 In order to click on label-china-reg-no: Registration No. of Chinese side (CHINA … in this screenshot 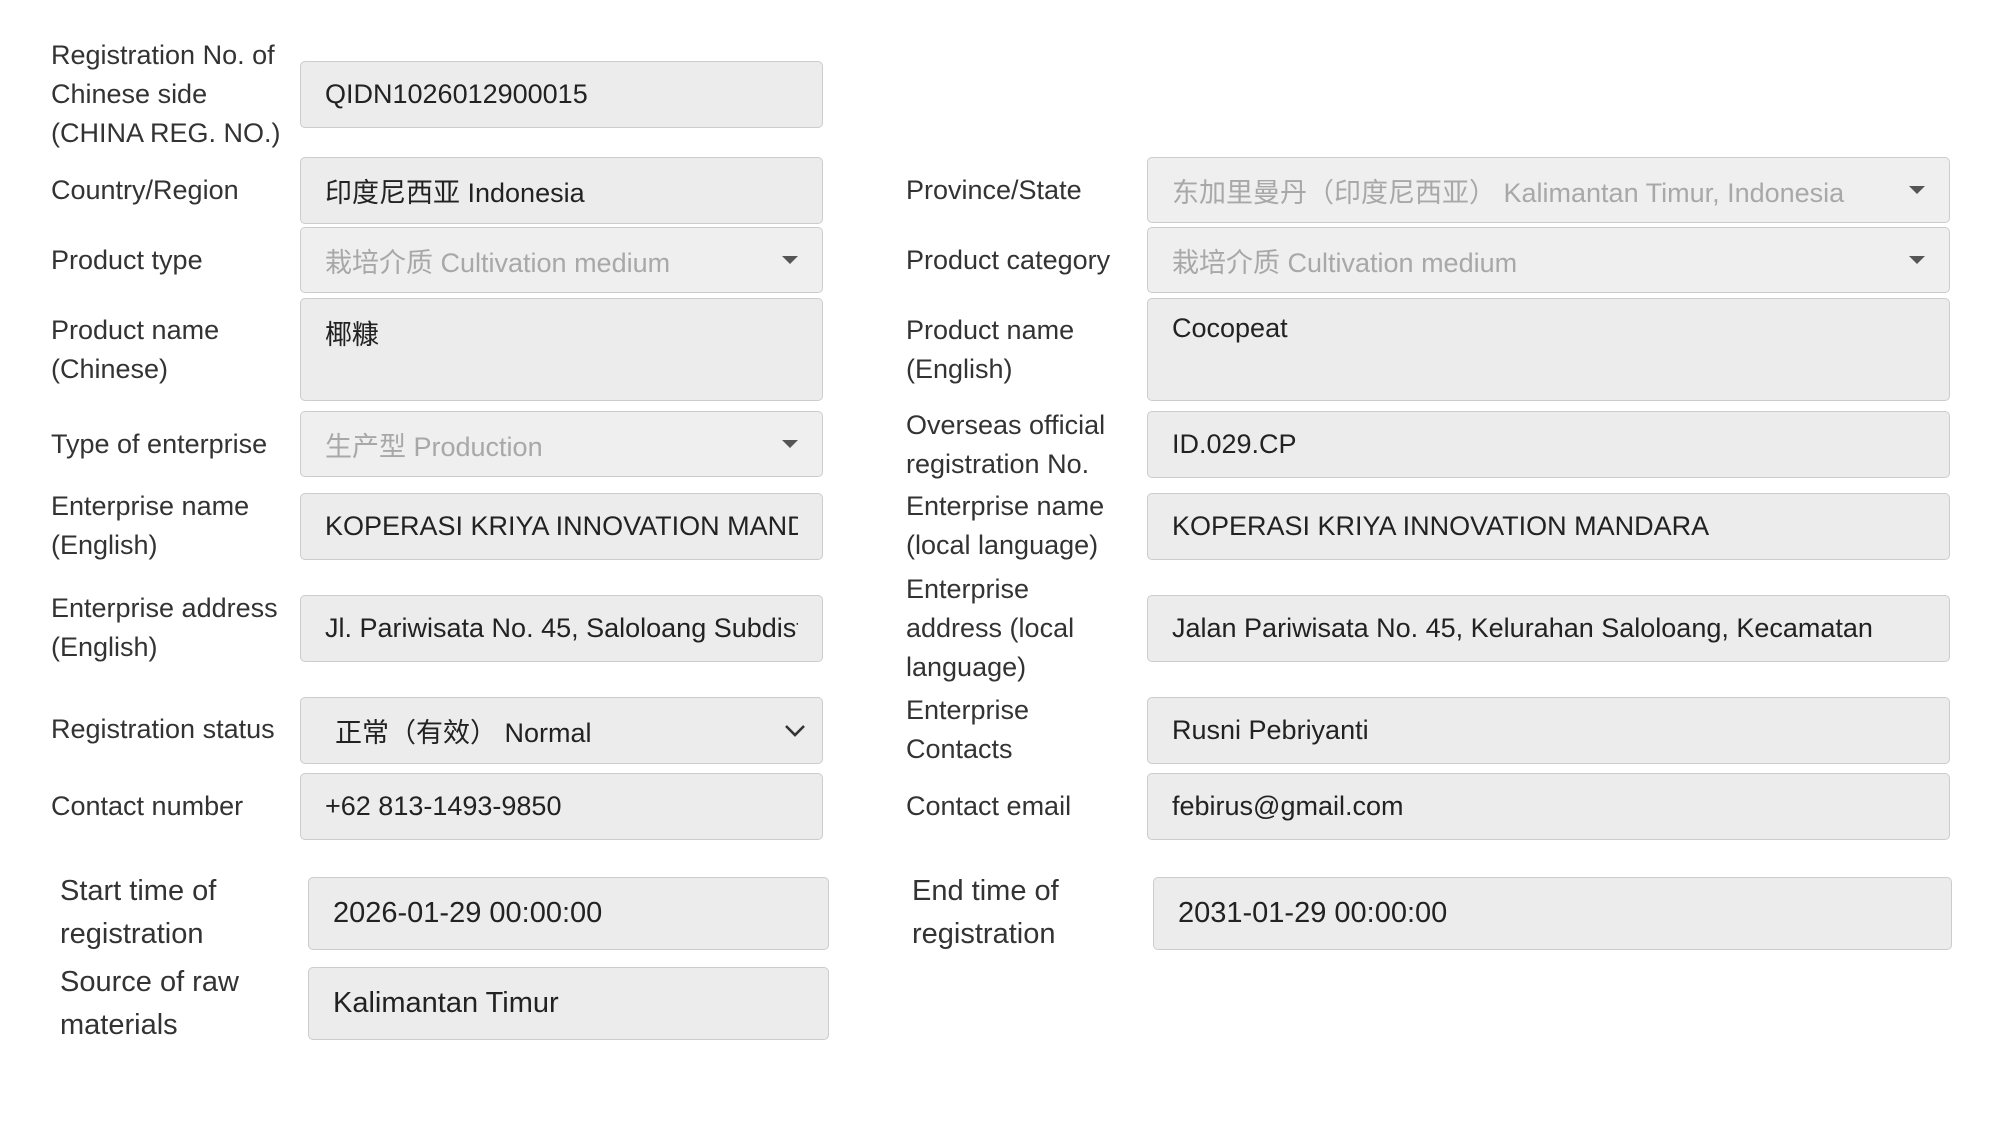, I will do `click(166, 94)`.